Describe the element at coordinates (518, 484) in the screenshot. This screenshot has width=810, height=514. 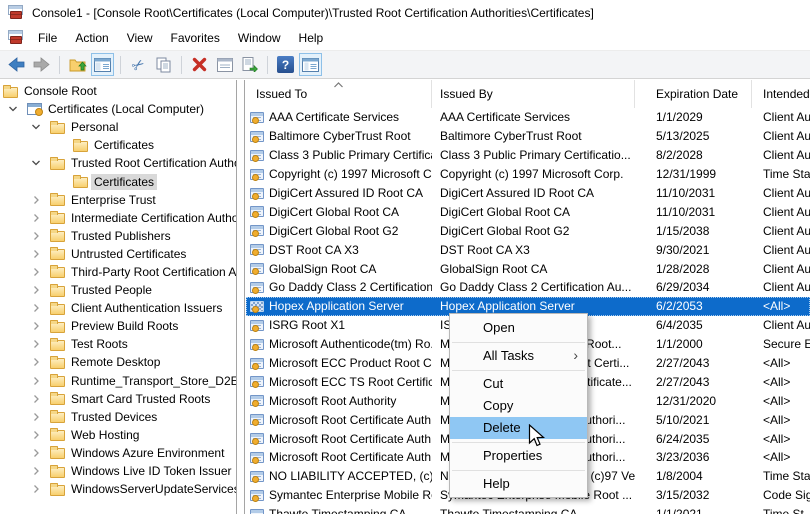
I see `context-menu-item-help: Help` at that location.